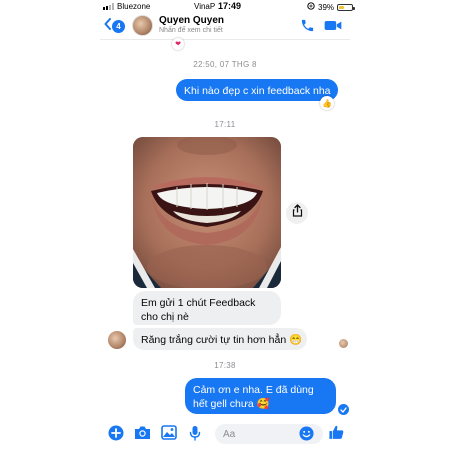  I want to click on outgoing-message: Khi nào đẹp c xin feedback nha, so click(257, 90).